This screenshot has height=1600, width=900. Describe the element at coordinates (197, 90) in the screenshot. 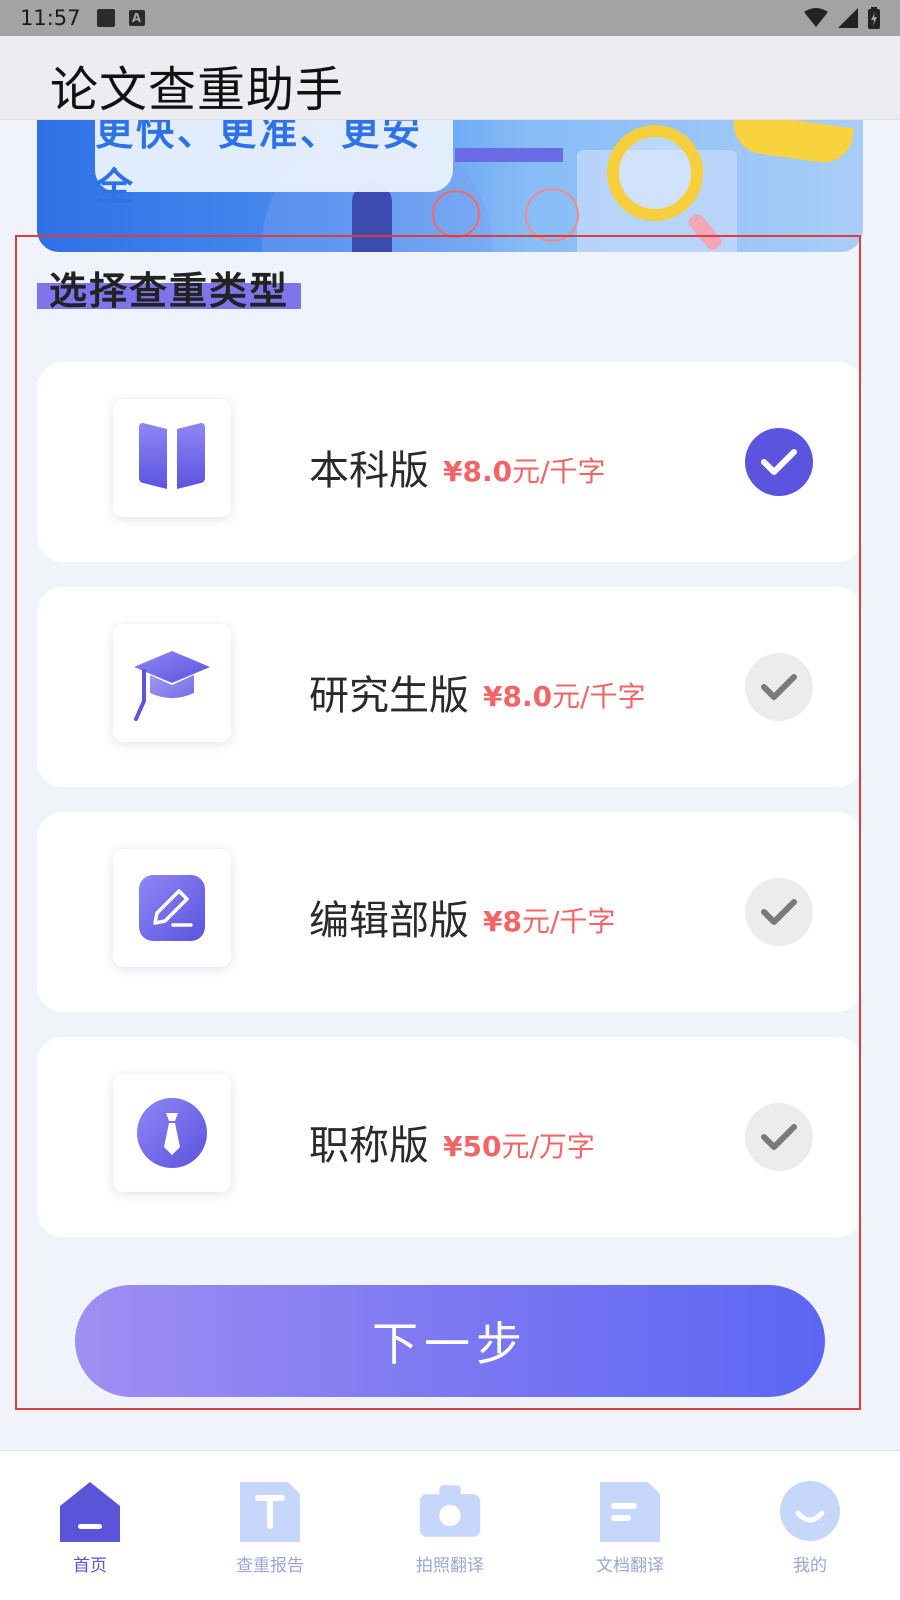

I see `page-title: 论文查重助手` at that location.